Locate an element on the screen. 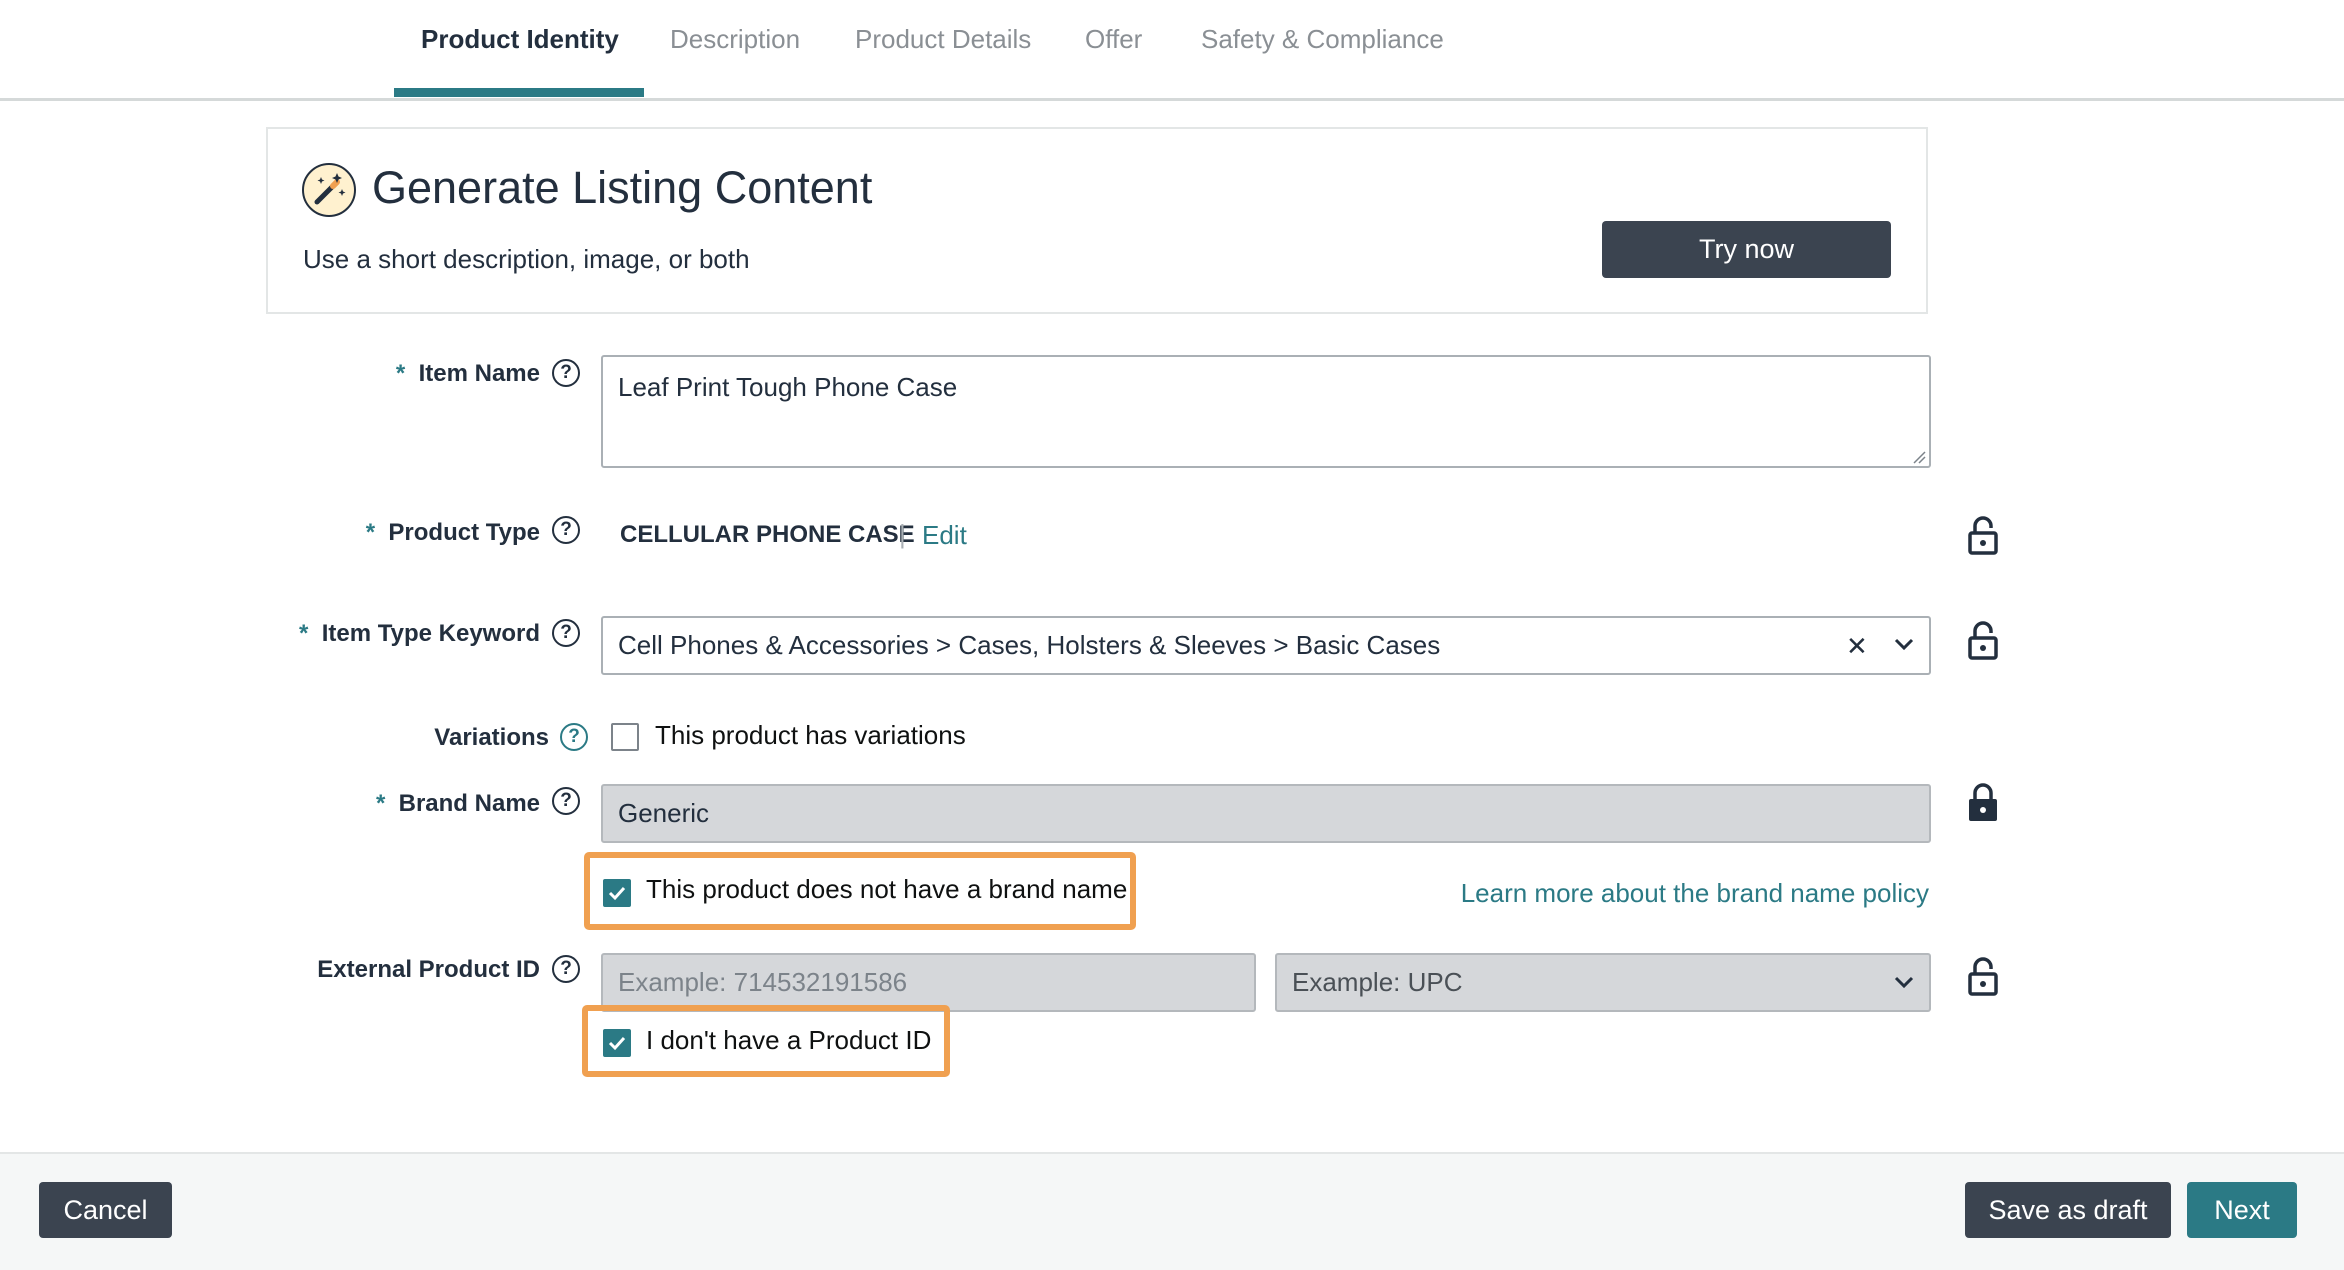 The height and width of the screenshot is (1270, 2344). product-id-type-select: Example: UPC is located at coordinates (1603, 982).